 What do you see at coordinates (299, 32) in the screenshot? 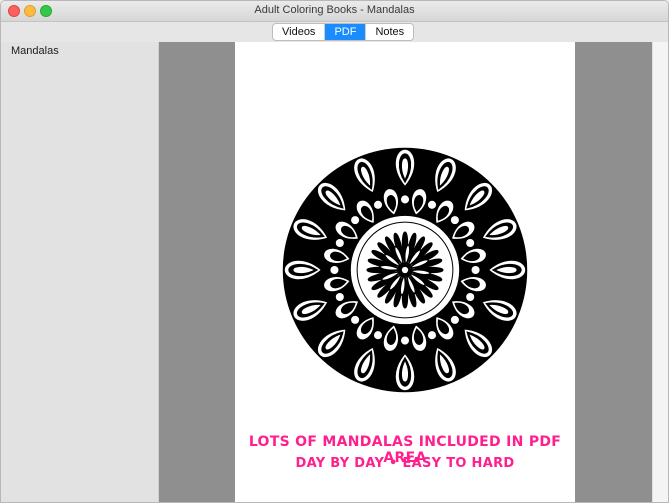
I see `tab-videos: Videos` at bounding box center [299, 32].